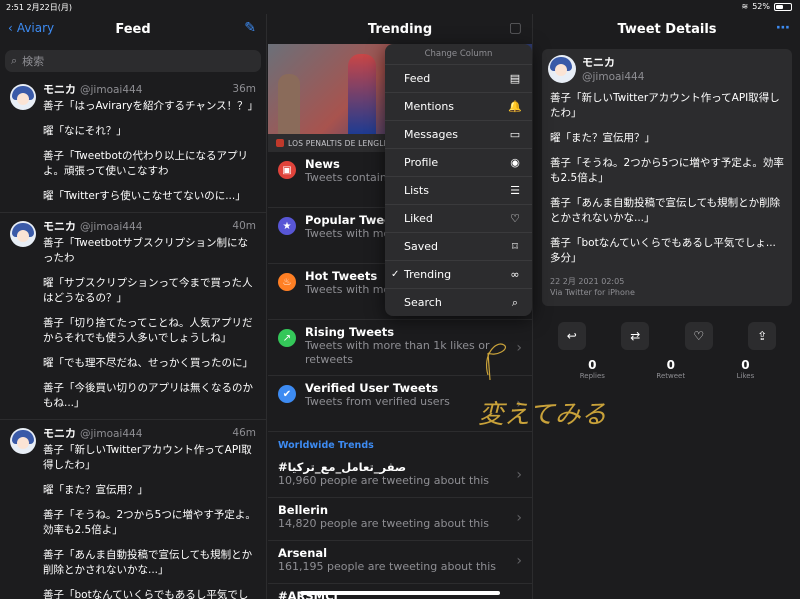 The height and width of the screenshot is (599, 800). Describe the element at coordinates (151, 106) in the screenshot. I see `tweet-line: 善子「はっAviraryを紹介するチャンス！？」` at that location.